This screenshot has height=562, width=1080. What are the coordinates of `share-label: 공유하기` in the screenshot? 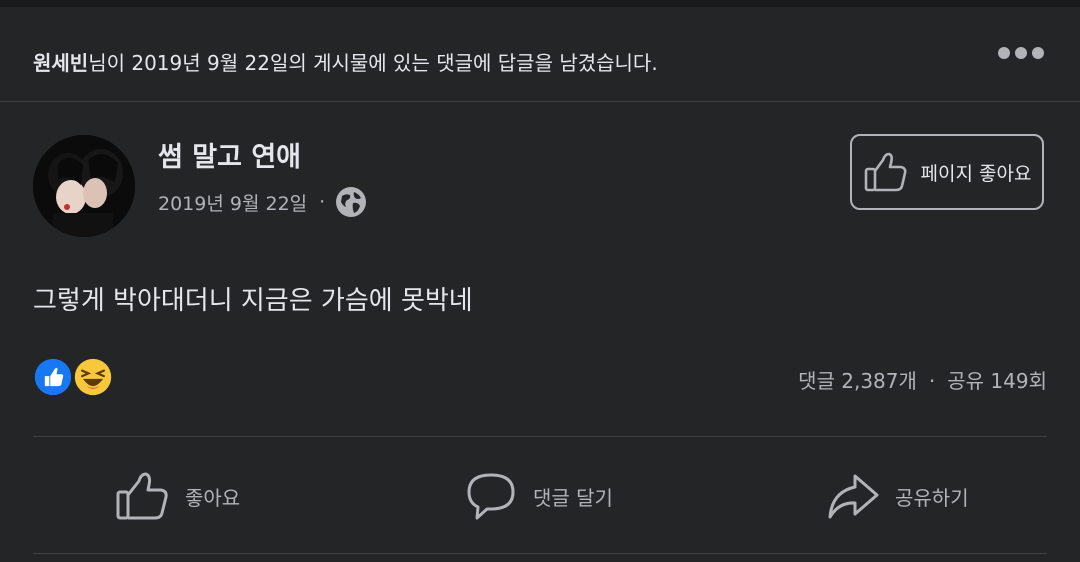 It's located at (932, 497).